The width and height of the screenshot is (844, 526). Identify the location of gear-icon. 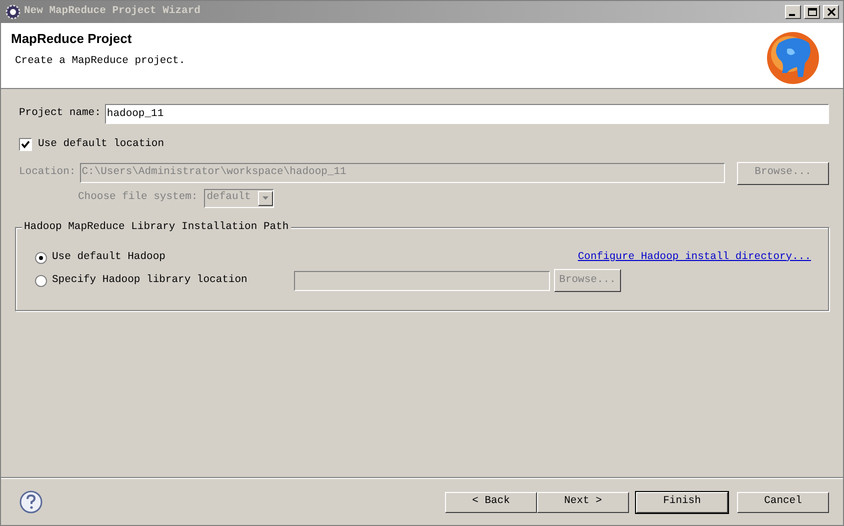
(13, 12).